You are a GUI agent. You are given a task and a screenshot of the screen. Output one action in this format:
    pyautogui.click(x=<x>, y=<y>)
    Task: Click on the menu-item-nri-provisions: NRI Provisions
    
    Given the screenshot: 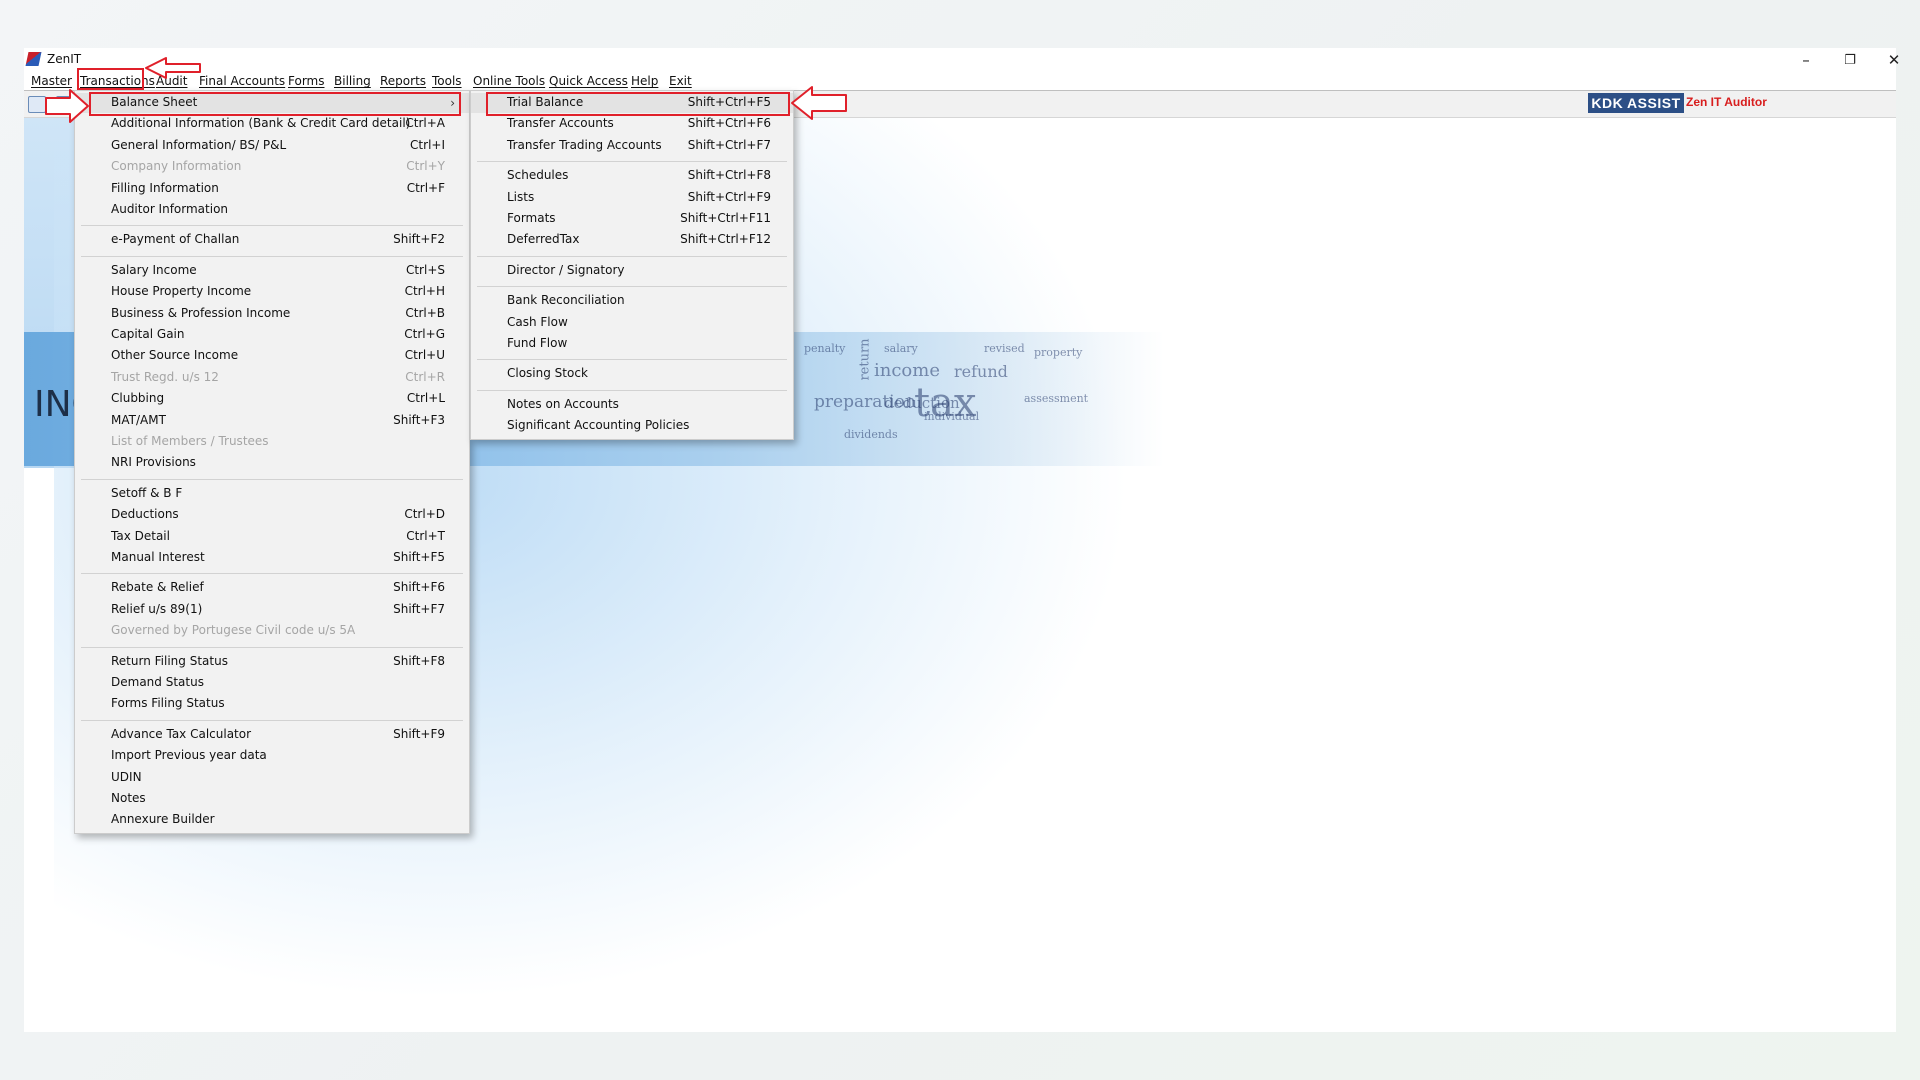 What is the action you would take?
    pyautogui.click(x=272, y=463)
    